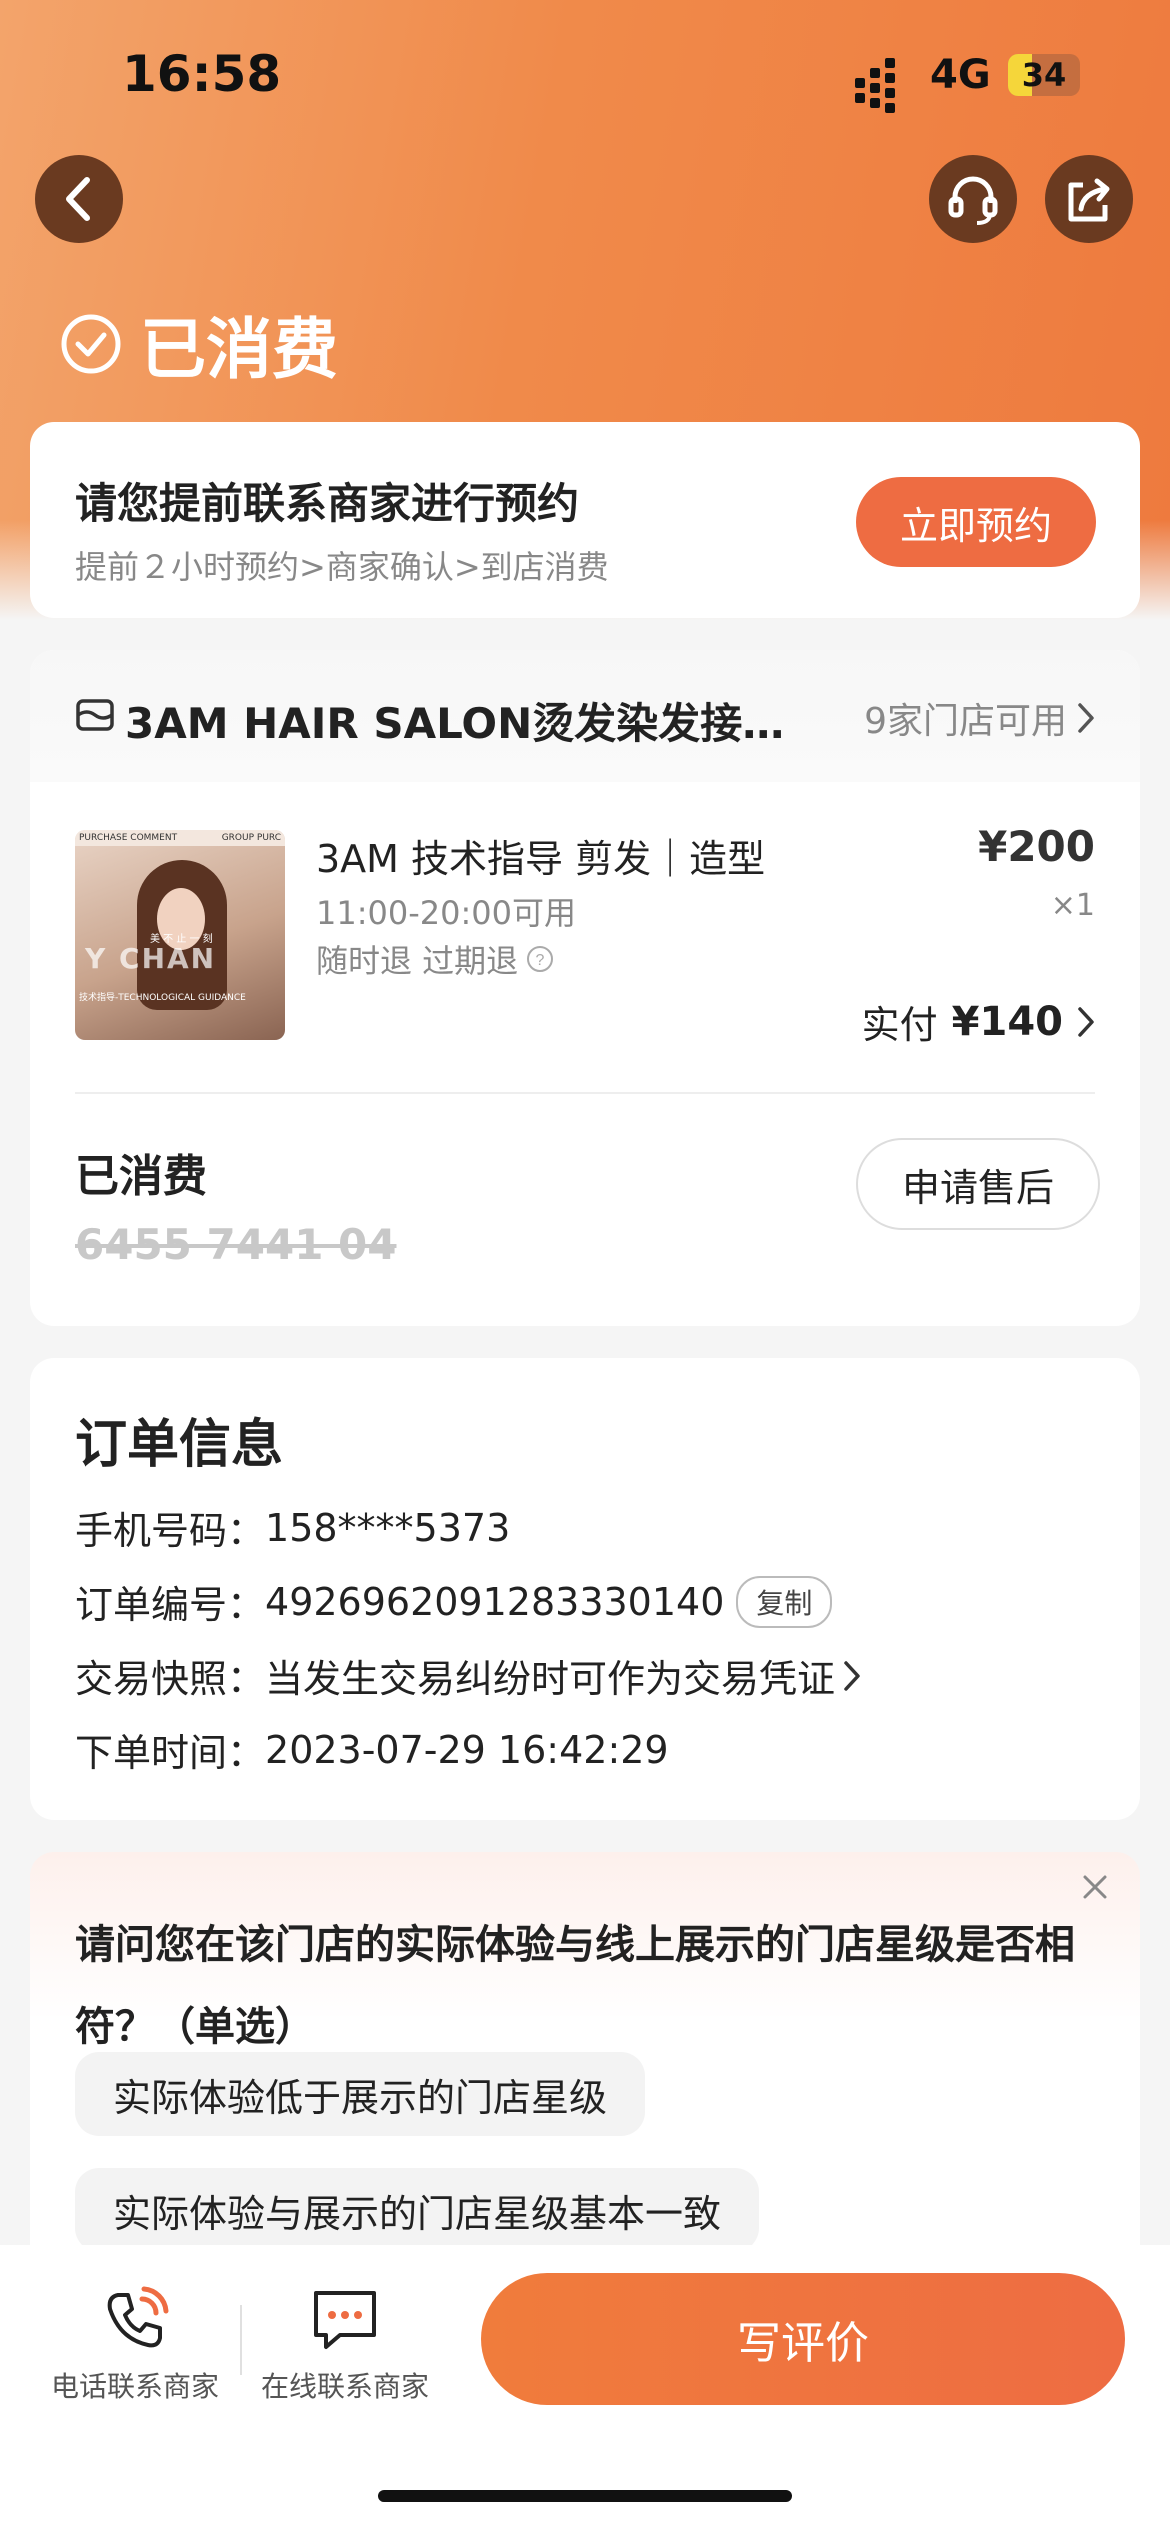 This screenshot has height=2532, width=1170. I want to click on battery-icon: 34, so click(1044, 75).